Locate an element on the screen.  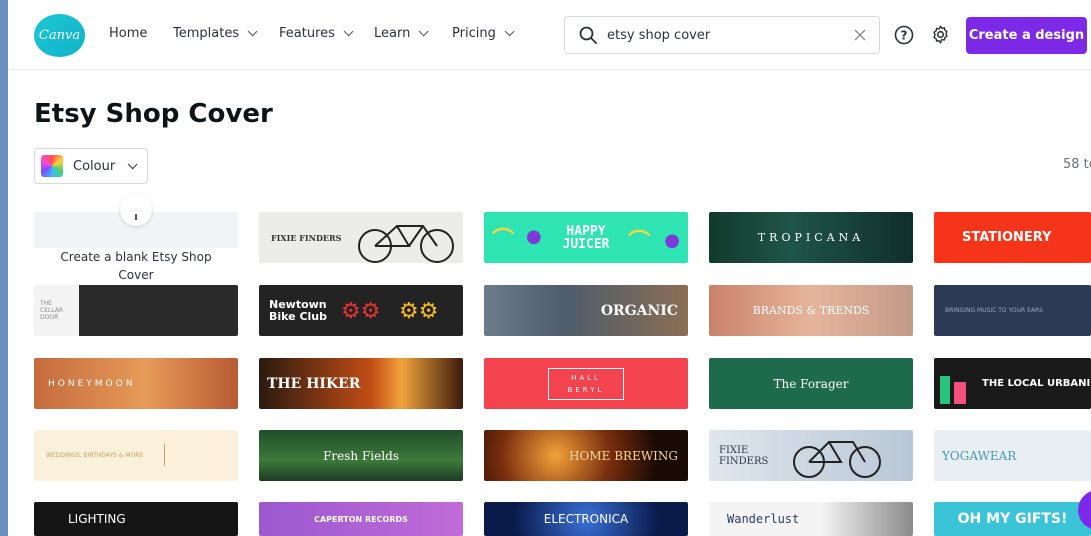
template-tile: HALL BERYL is located at coordinates (586, 383).